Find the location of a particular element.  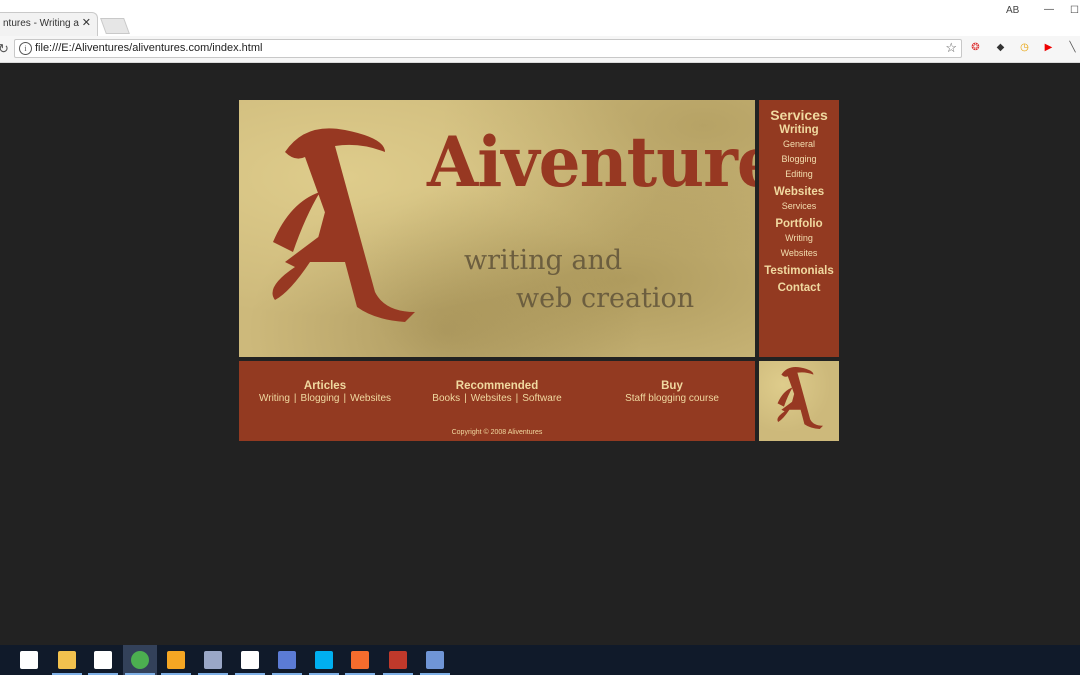

media-player-icon is located at coordinates (176, 660).